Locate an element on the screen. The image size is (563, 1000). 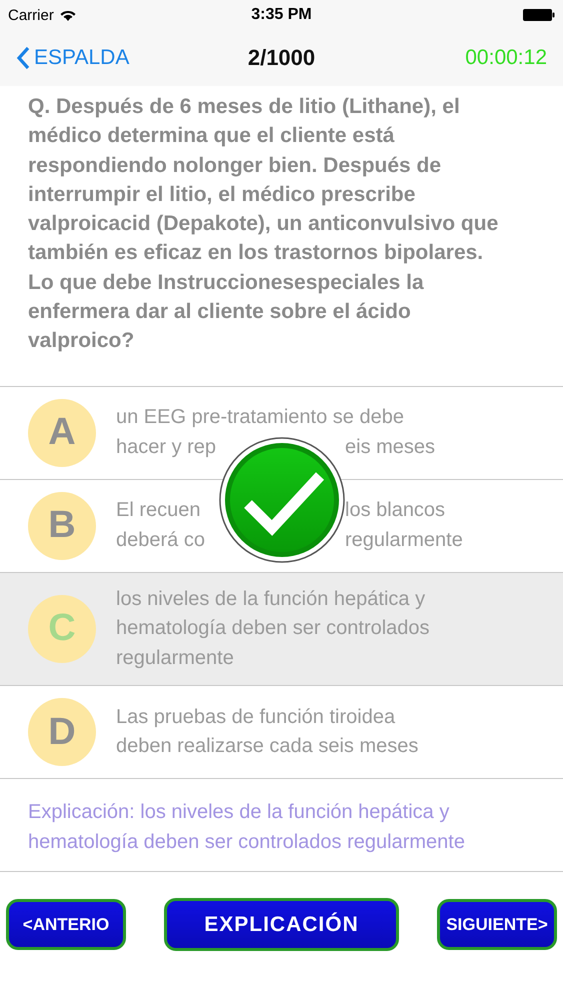
back-button: ESPALDA is located at coordinates (73, 58).